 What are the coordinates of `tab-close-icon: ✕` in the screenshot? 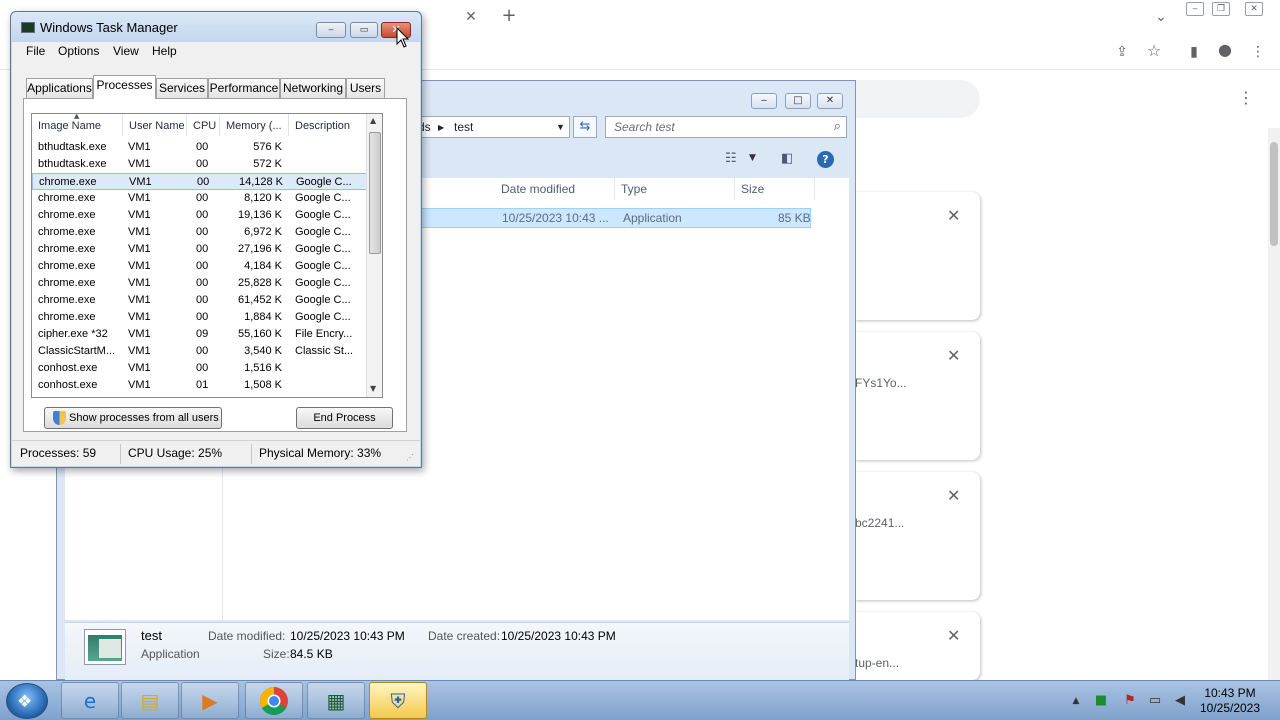 It's located at (471, 18).